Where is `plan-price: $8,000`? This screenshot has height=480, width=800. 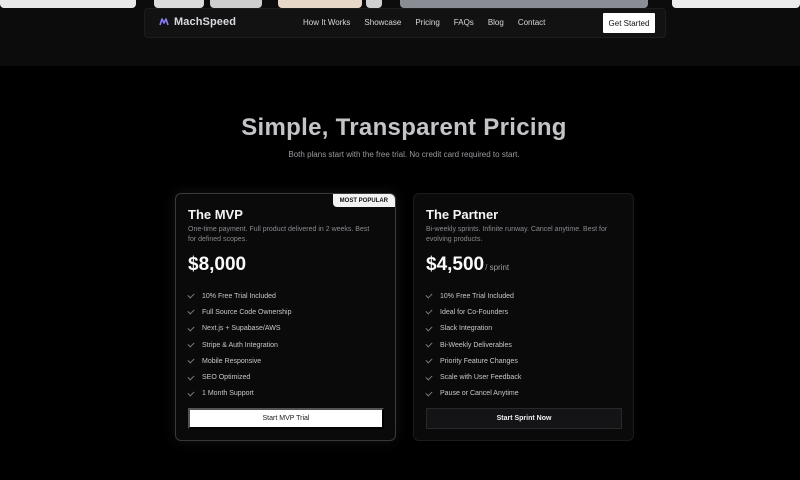 plan-price: $8,000 is located at coordinates (217, 265).